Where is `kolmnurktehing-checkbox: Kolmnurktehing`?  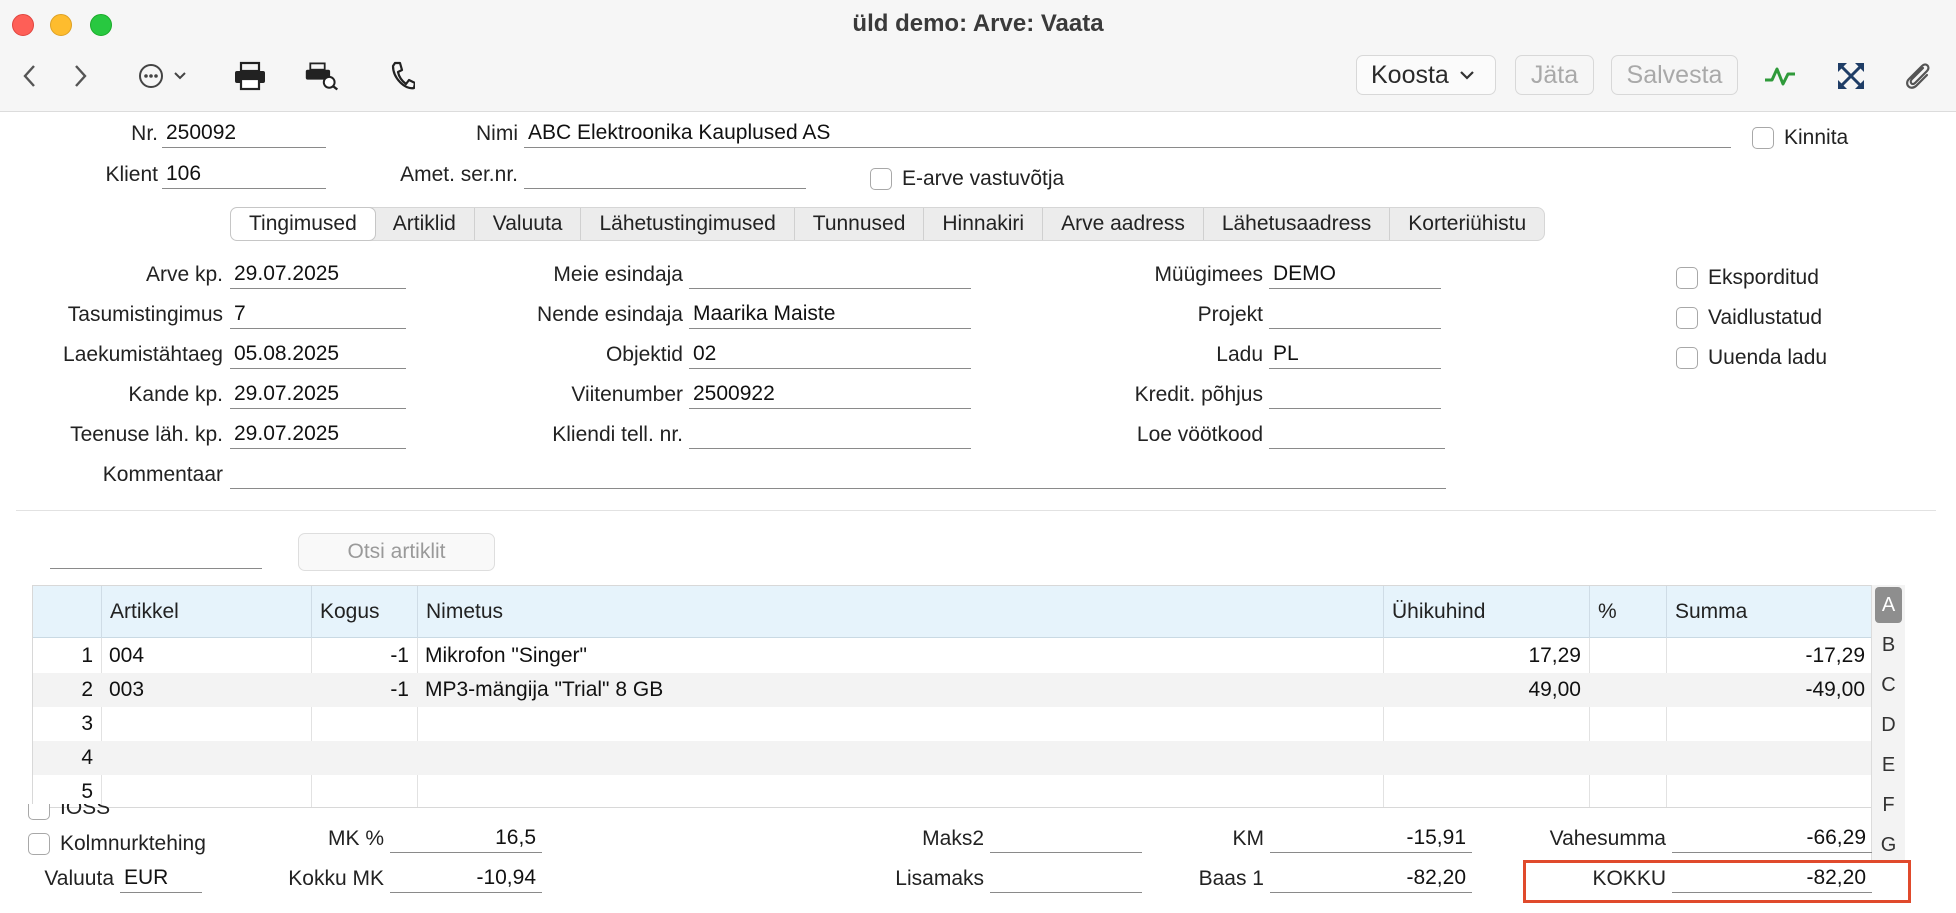 kolmnurktehing-checkbox: Kolmnurktehing is located at coordinates (117, 844).